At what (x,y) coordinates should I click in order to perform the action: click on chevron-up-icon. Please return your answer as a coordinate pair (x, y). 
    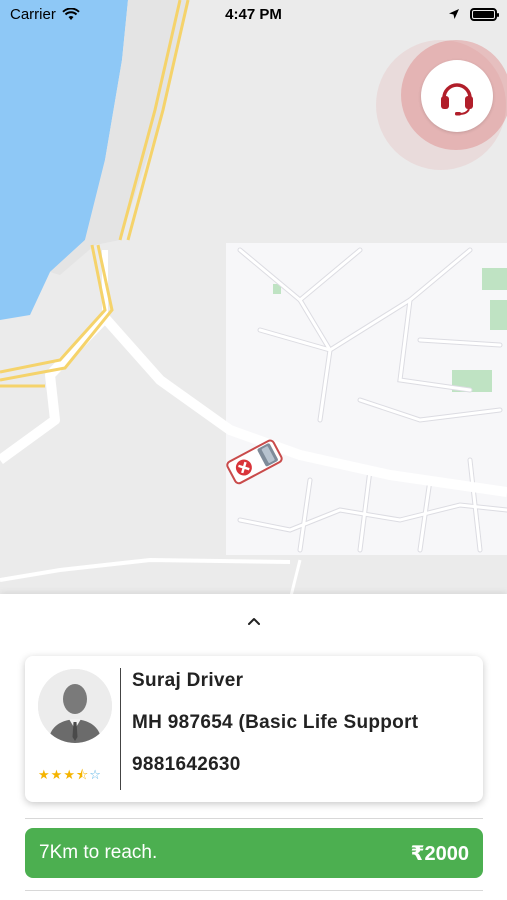
    Looking at the image, I should click on (254, 621).